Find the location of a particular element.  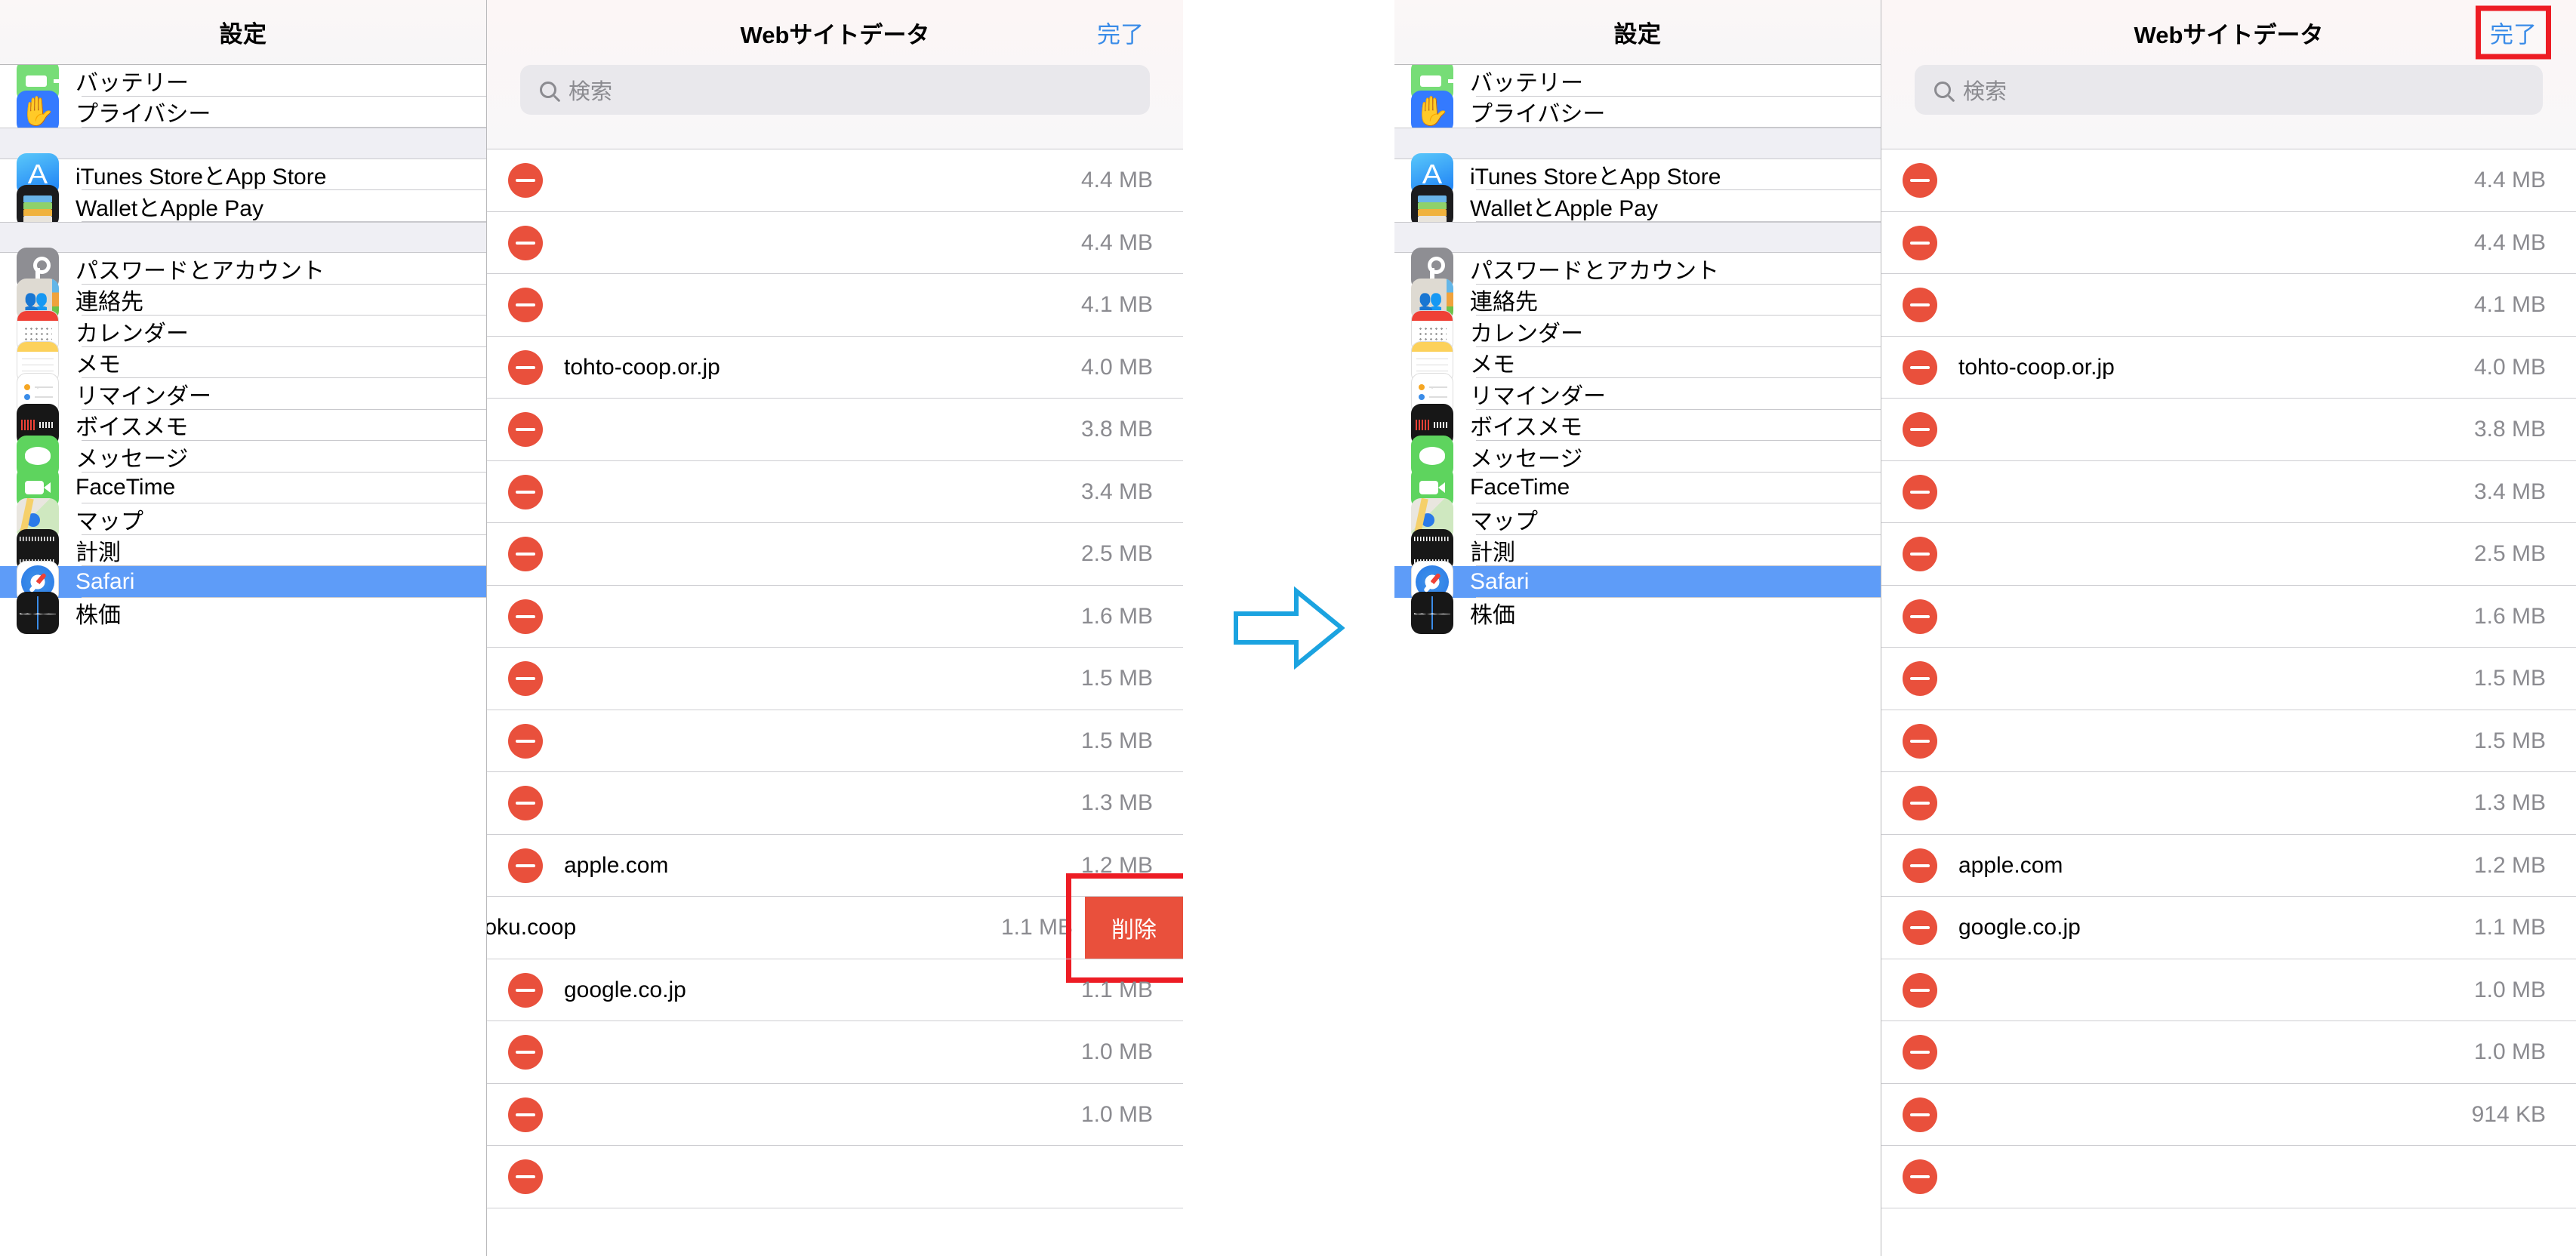

website-data-row: 2.5 MB is located at coordinates (2228, 554).